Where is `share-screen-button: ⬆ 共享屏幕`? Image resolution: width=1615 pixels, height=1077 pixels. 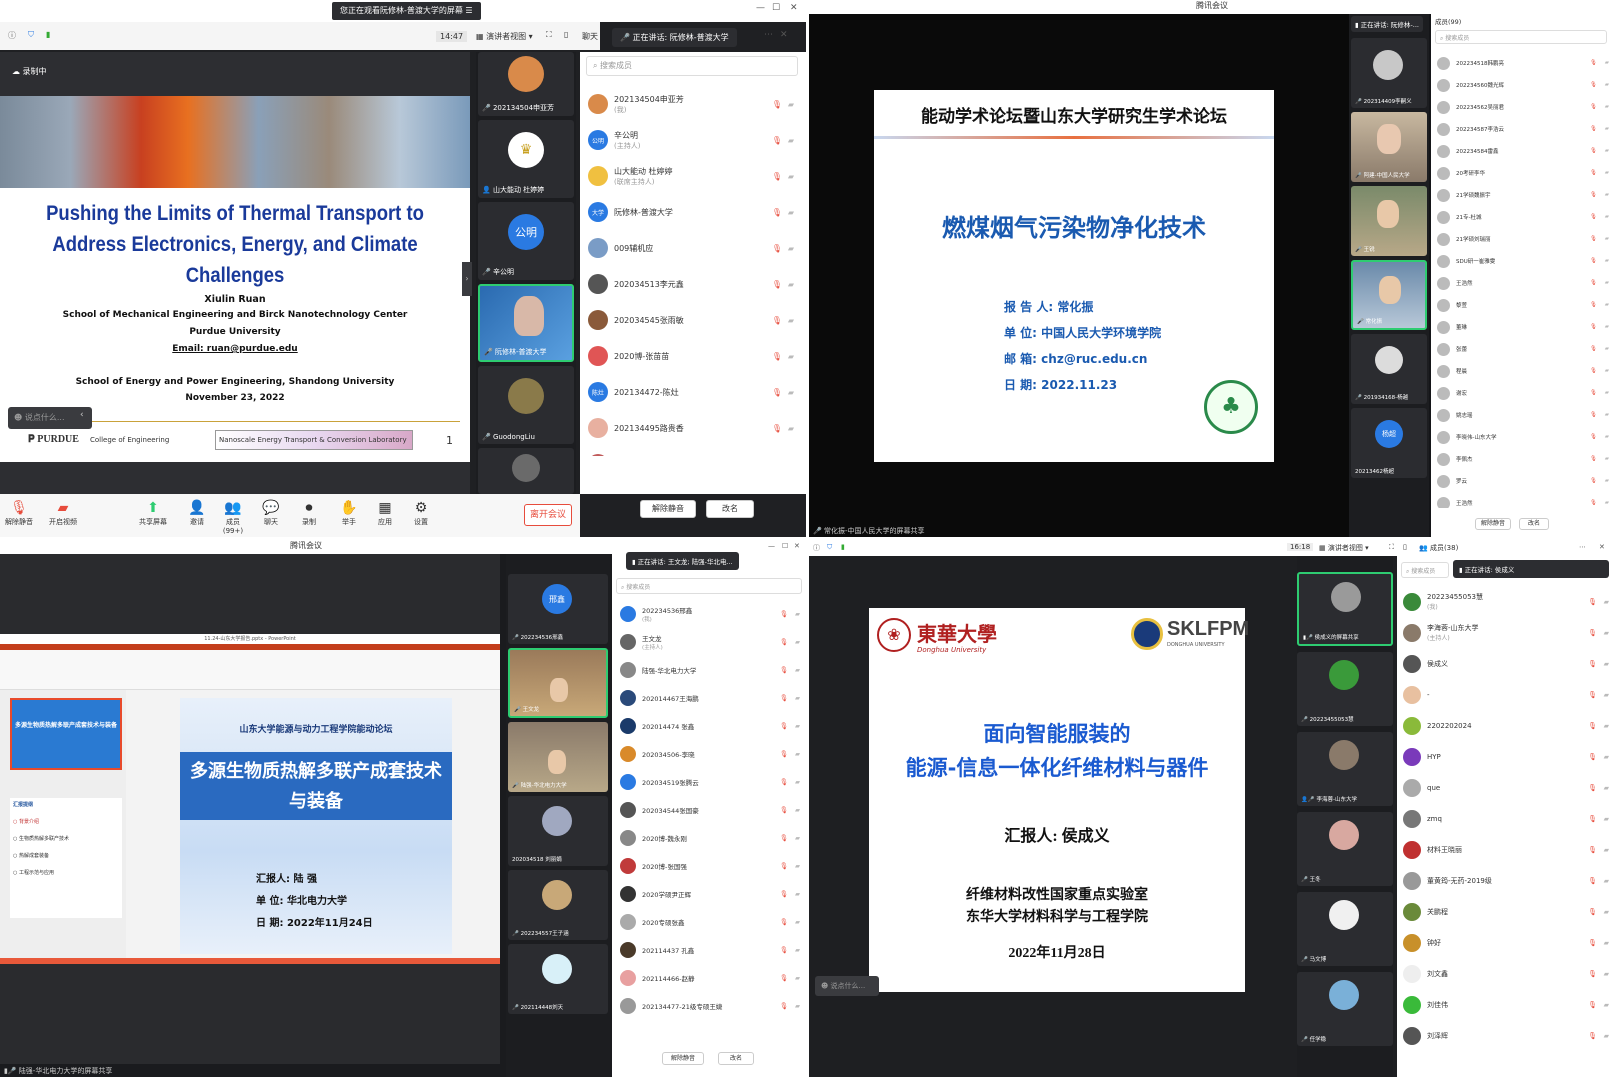 share-screen-button: ⬆ 共享屏幕 is located at coordinates (153, 513).